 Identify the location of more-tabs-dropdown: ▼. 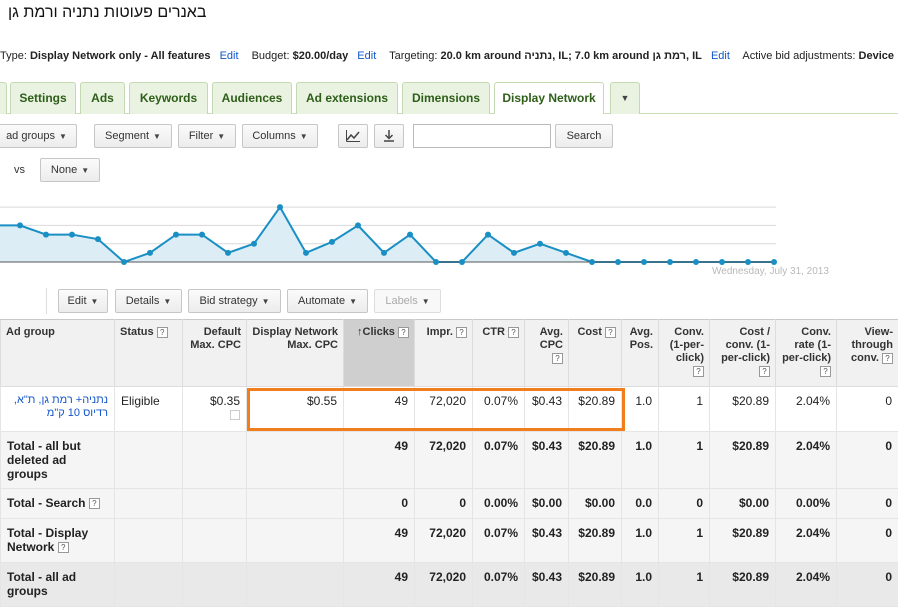
(625, 98).